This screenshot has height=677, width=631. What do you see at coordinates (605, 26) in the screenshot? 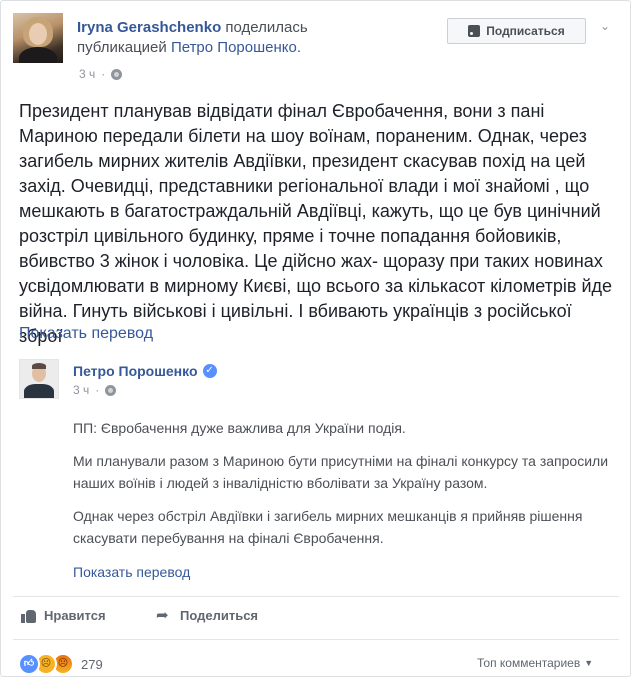
I see `chevron-down-icon: ⌄` at bounding box center [605, 26].